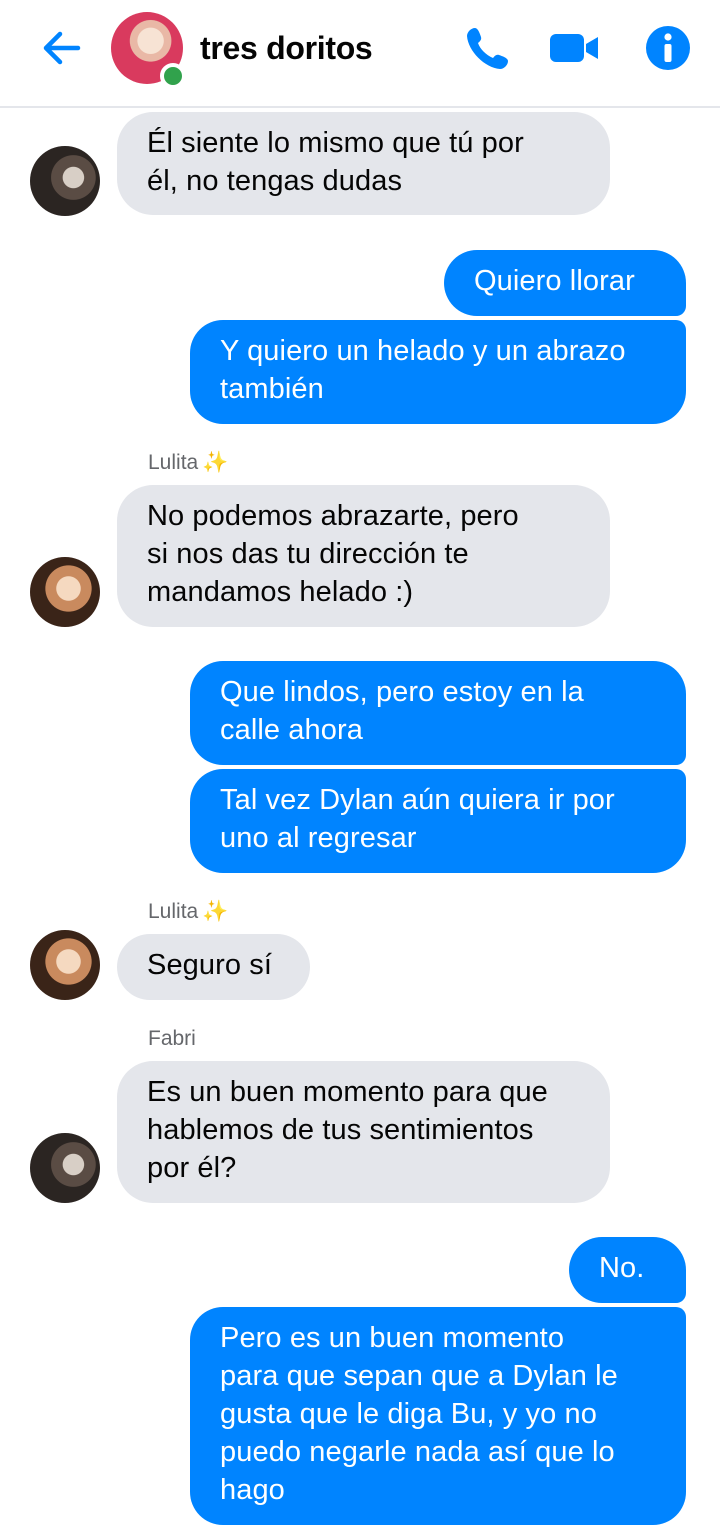 Image resolution: width=720 pixels, height=1531 pixels. What do you see at coordinates (627, 1270) in the screenshot?
I see `message-outgoing: No.` at bounding box center [627, 1270].